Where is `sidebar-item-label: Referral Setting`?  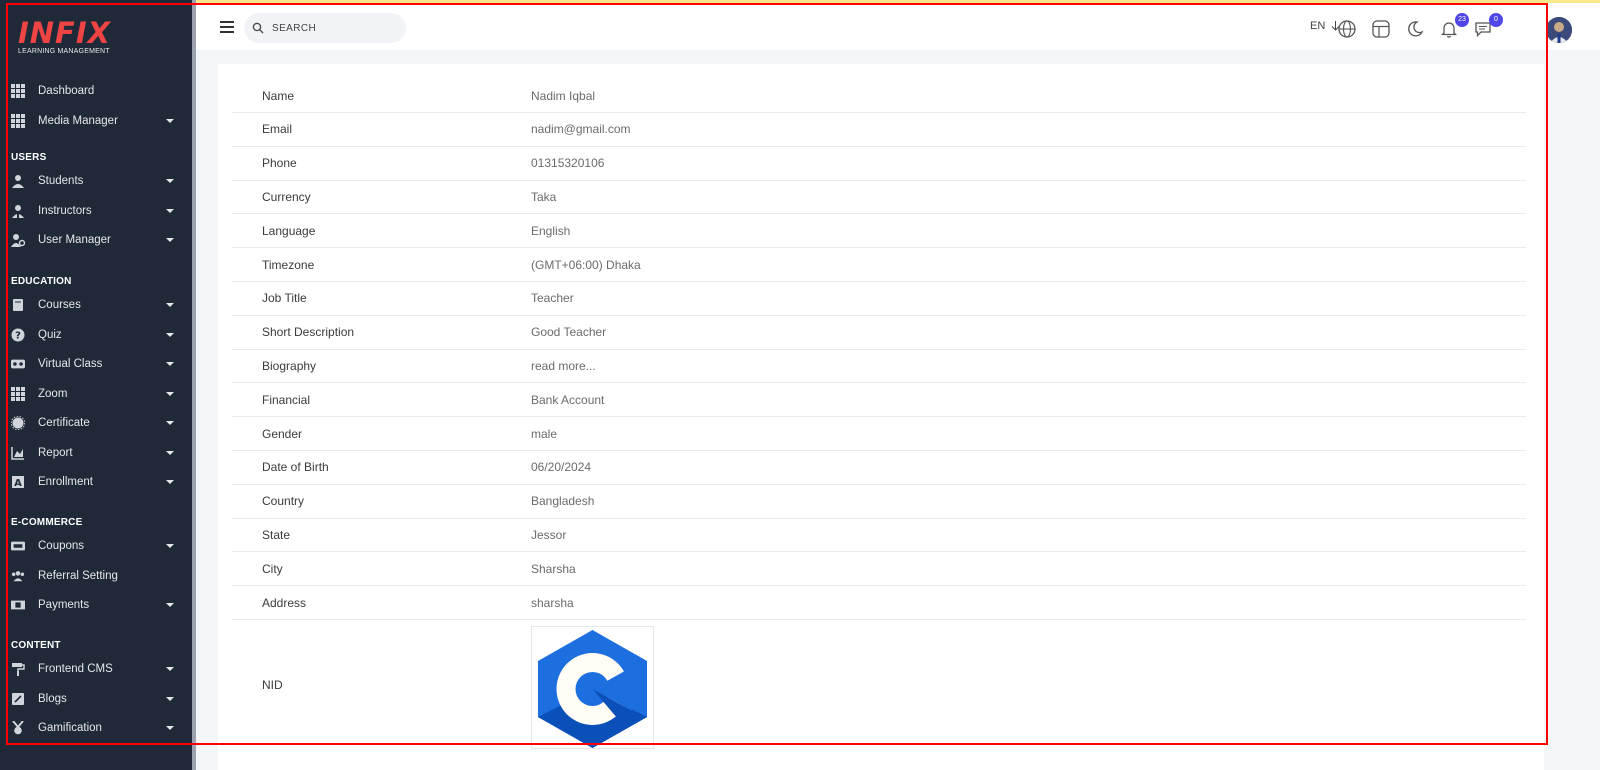 sidebar-item-label: Referral Setting is located at coordinates (78, 575).